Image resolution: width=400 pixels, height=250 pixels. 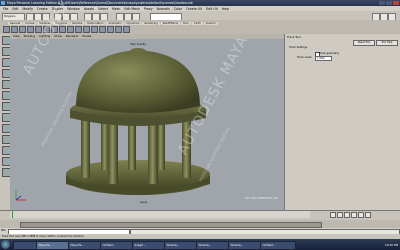 I want to click on shelf-tab-dynamics: Dynamics, so click(x=133, y=23).